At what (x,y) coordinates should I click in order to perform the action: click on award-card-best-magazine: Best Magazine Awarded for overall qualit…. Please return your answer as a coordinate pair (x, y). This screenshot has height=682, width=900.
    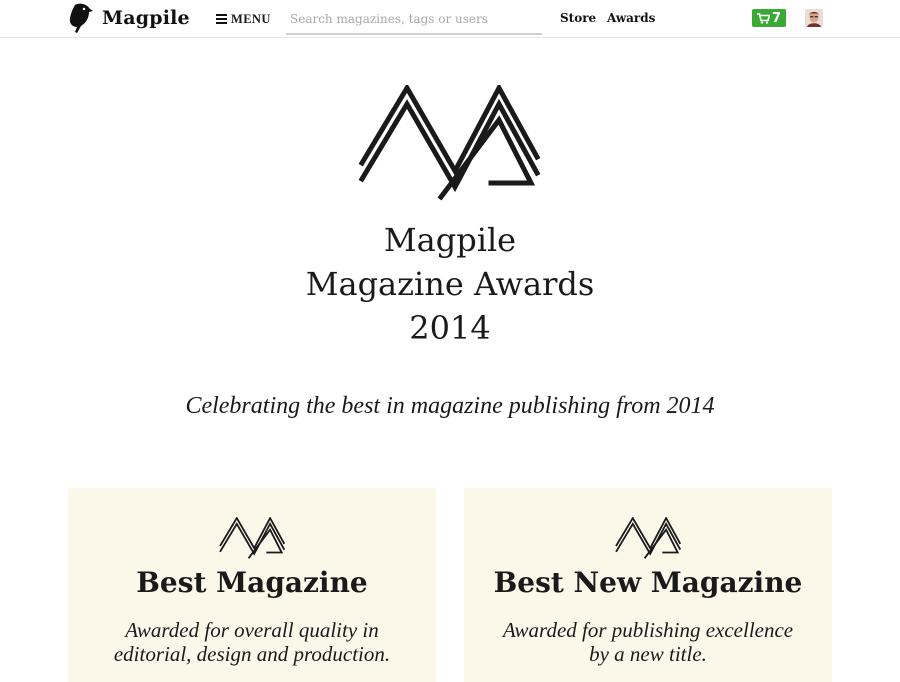
    Looking at the image, I should click on (252, 585).